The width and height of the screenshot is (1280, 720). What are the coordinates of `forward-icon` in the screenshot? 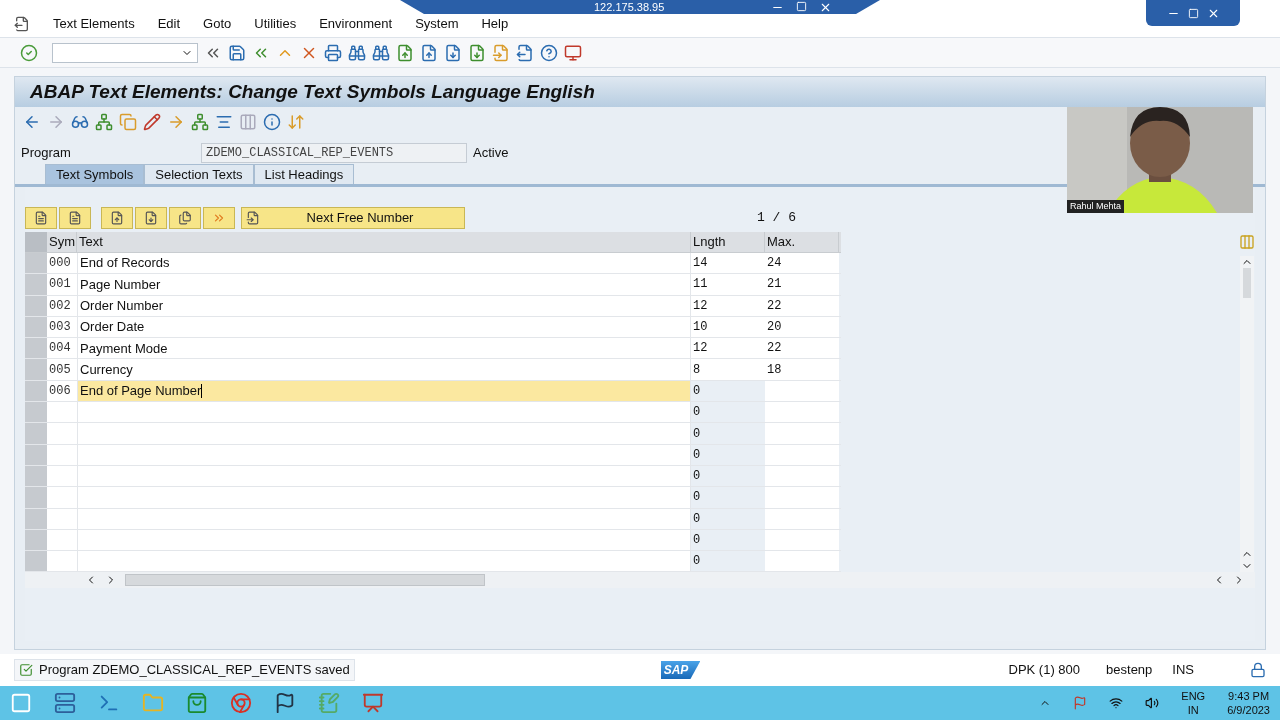 It's located at (219, 218).